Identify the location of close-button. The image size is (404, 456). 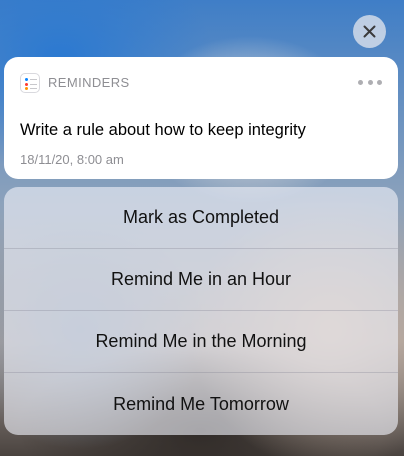
(369, 31).